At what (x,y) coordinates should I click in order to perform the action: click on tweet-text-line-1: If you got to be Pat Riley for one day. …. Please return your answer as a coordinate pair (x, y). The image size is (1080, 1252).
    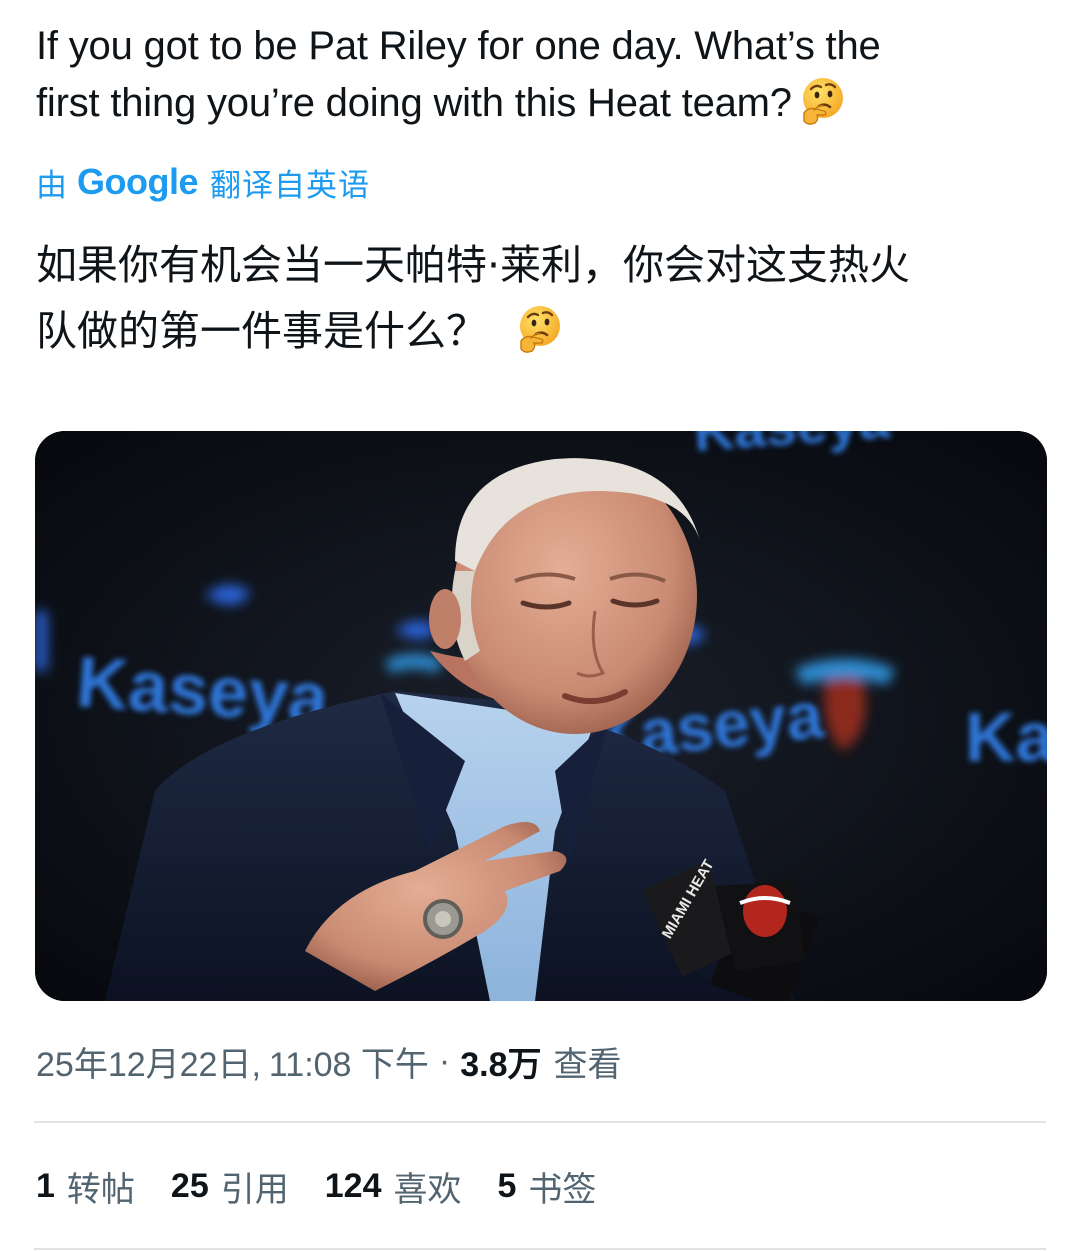
    Looking at the image, I should click on (458, 46).